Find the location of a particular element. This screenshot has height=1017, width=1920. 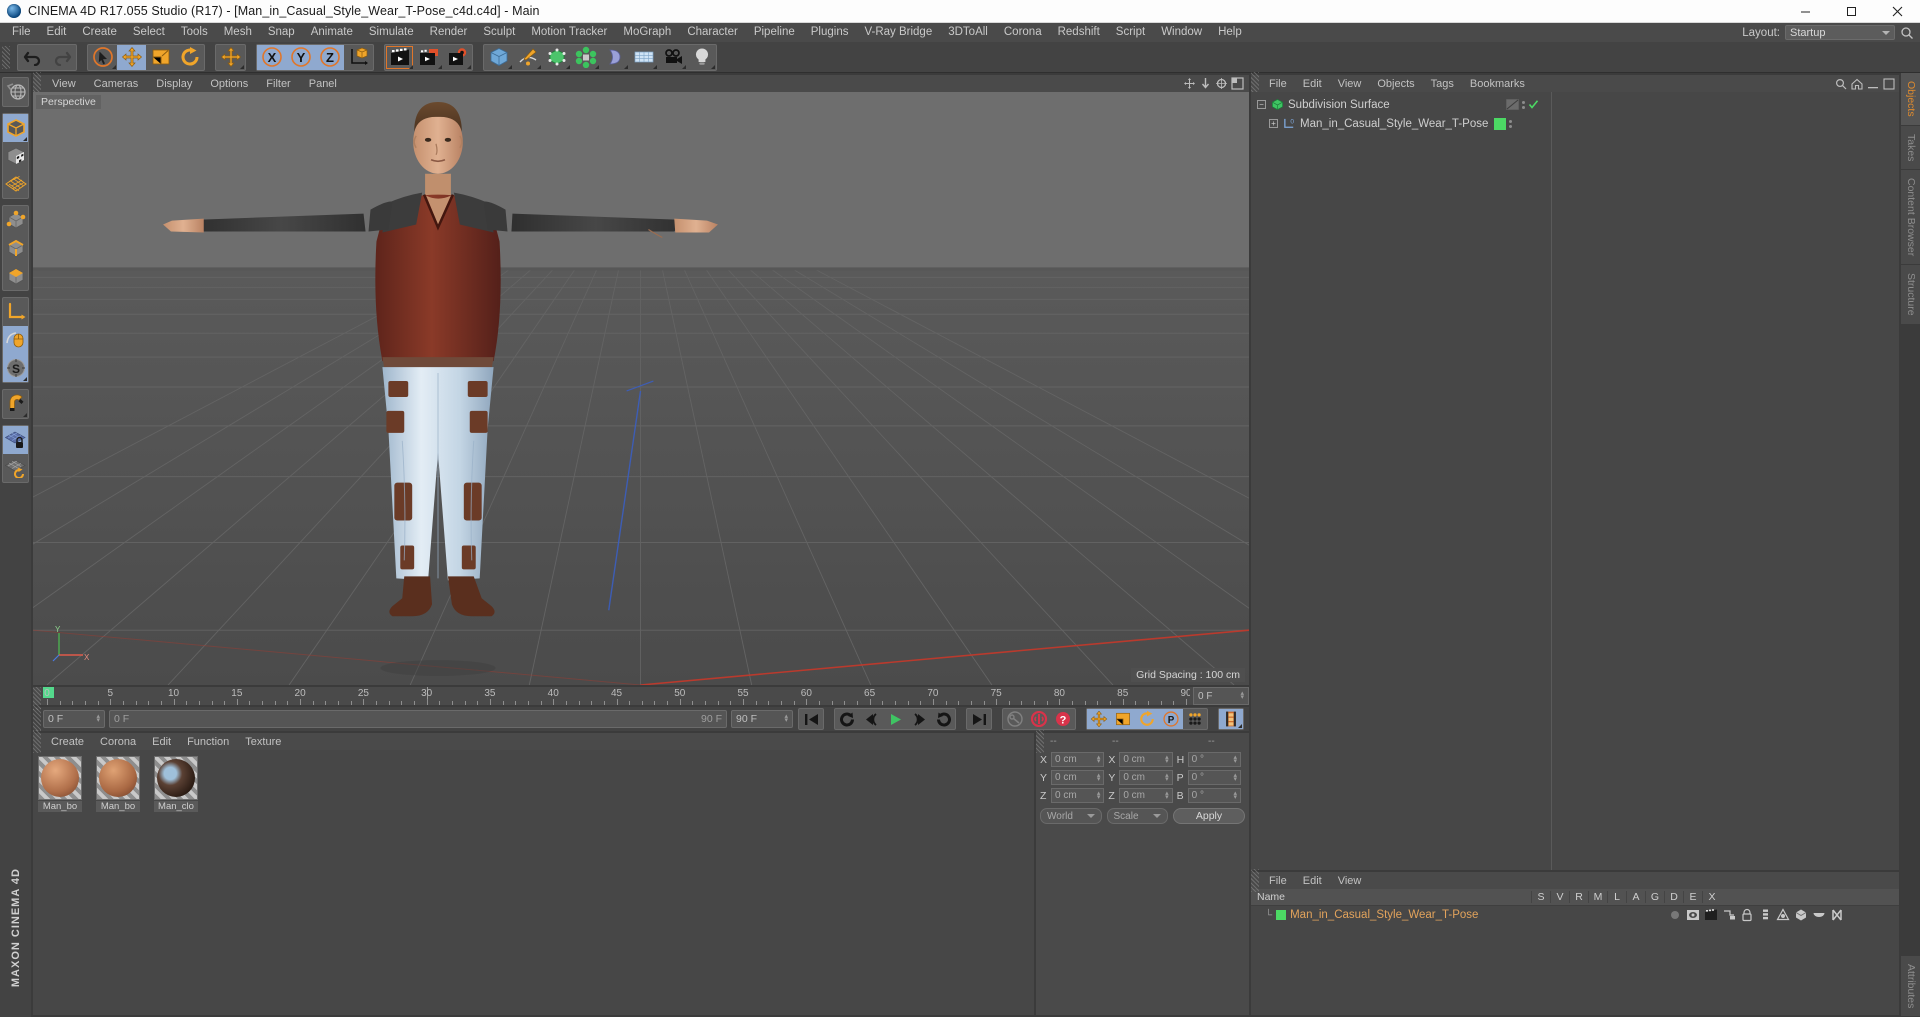

pos-z-input: 0 cm ▴ ▾ is located at coordinates (1078, 795).